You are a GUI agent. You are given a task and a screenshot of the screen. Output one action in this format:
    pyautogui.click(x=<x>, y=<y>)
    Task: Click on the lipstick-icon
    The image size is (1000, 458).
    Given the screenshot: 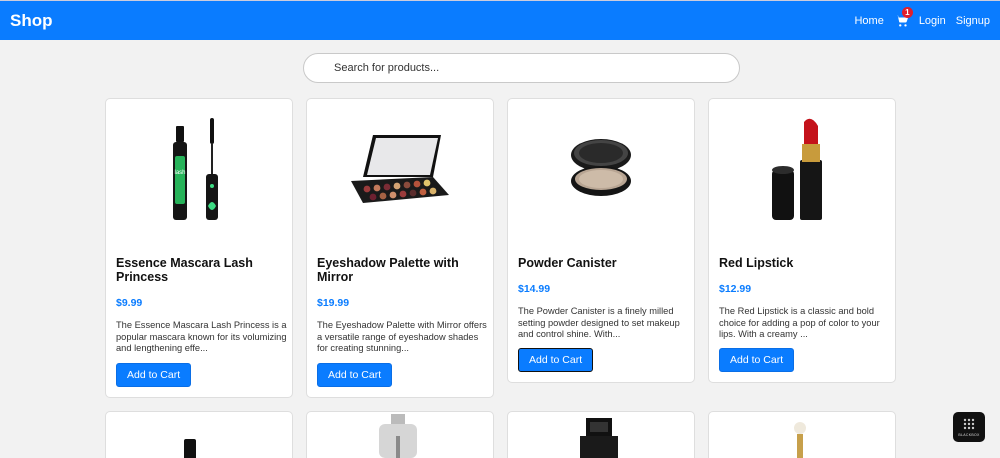 What is the action you would take?
    pyautogui.click(x=797, y=169)
    